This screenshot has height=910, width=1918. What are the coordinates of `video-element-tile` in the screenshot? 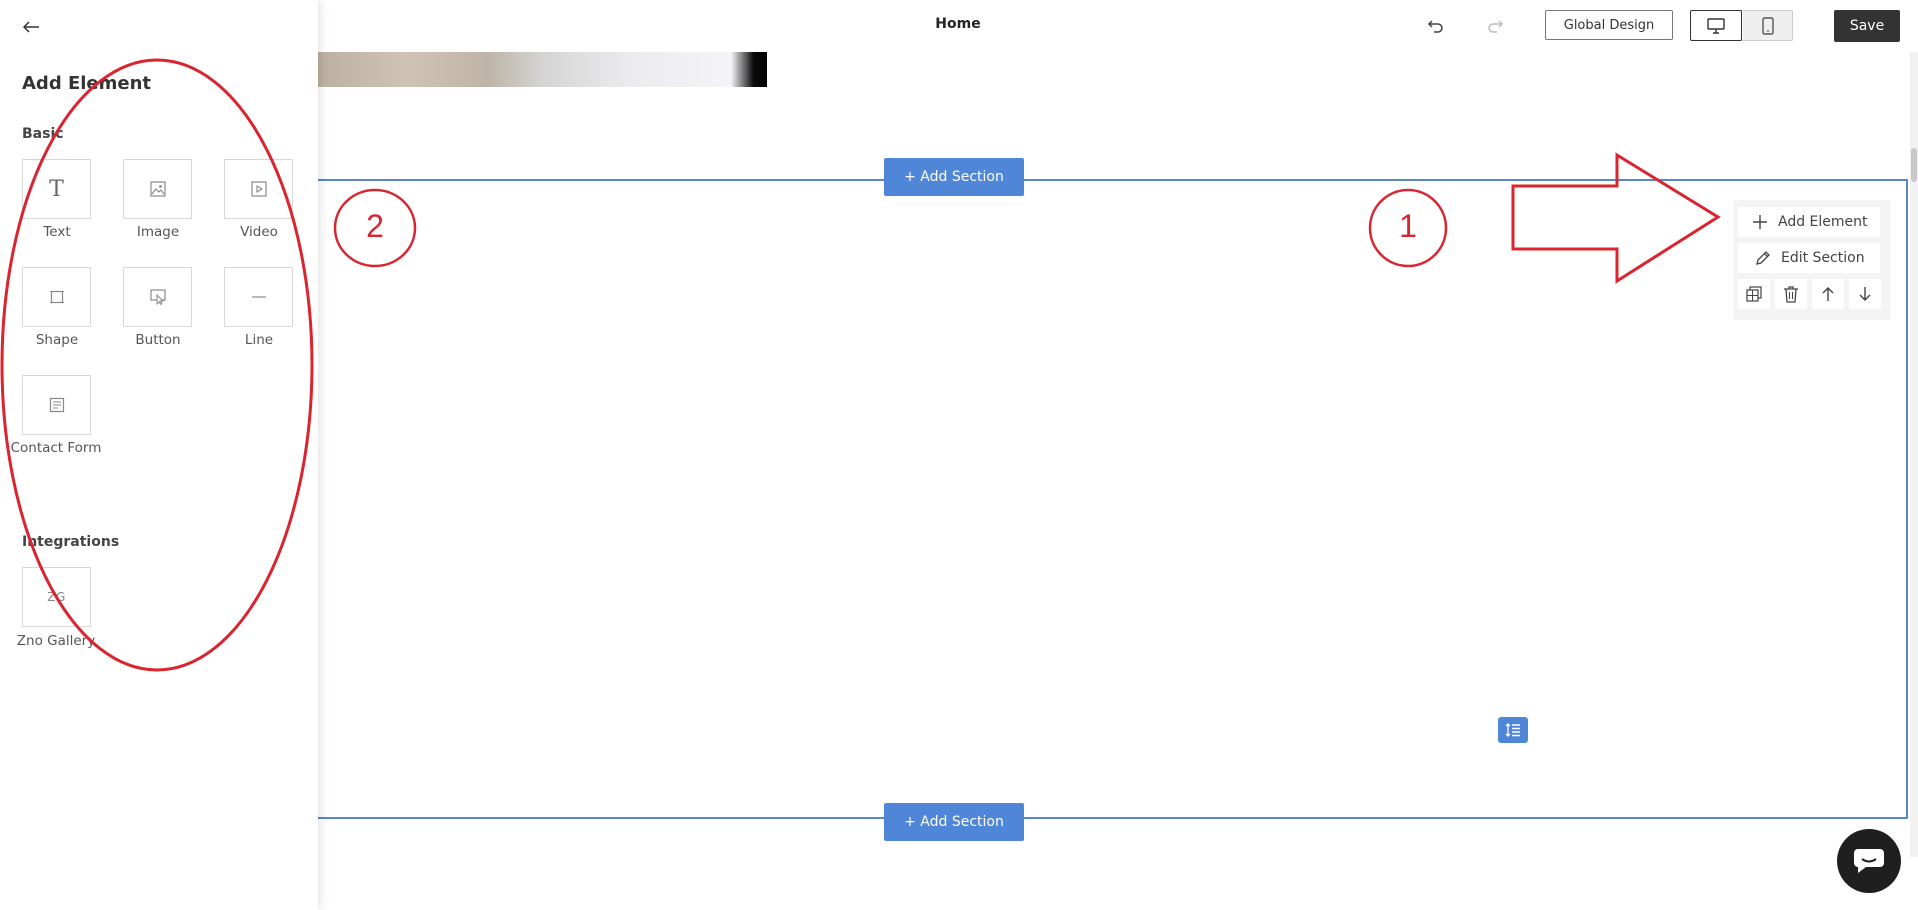 It's located at (258, 189).